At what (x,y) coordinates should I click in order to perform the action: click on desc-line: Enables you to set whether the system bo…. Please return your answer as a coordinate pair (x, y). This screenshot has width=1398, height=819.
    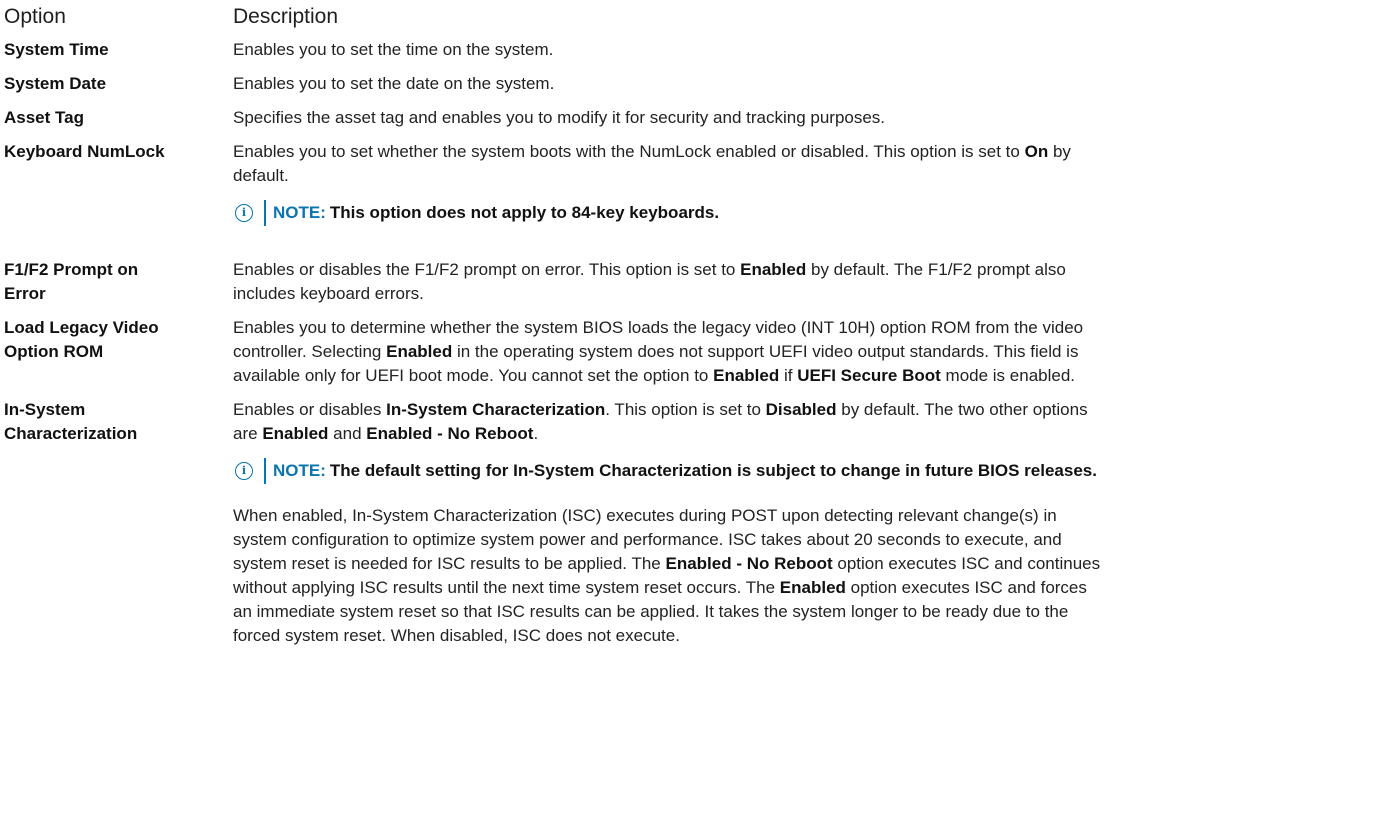
    Looking at the image, I should click on (652, 151).